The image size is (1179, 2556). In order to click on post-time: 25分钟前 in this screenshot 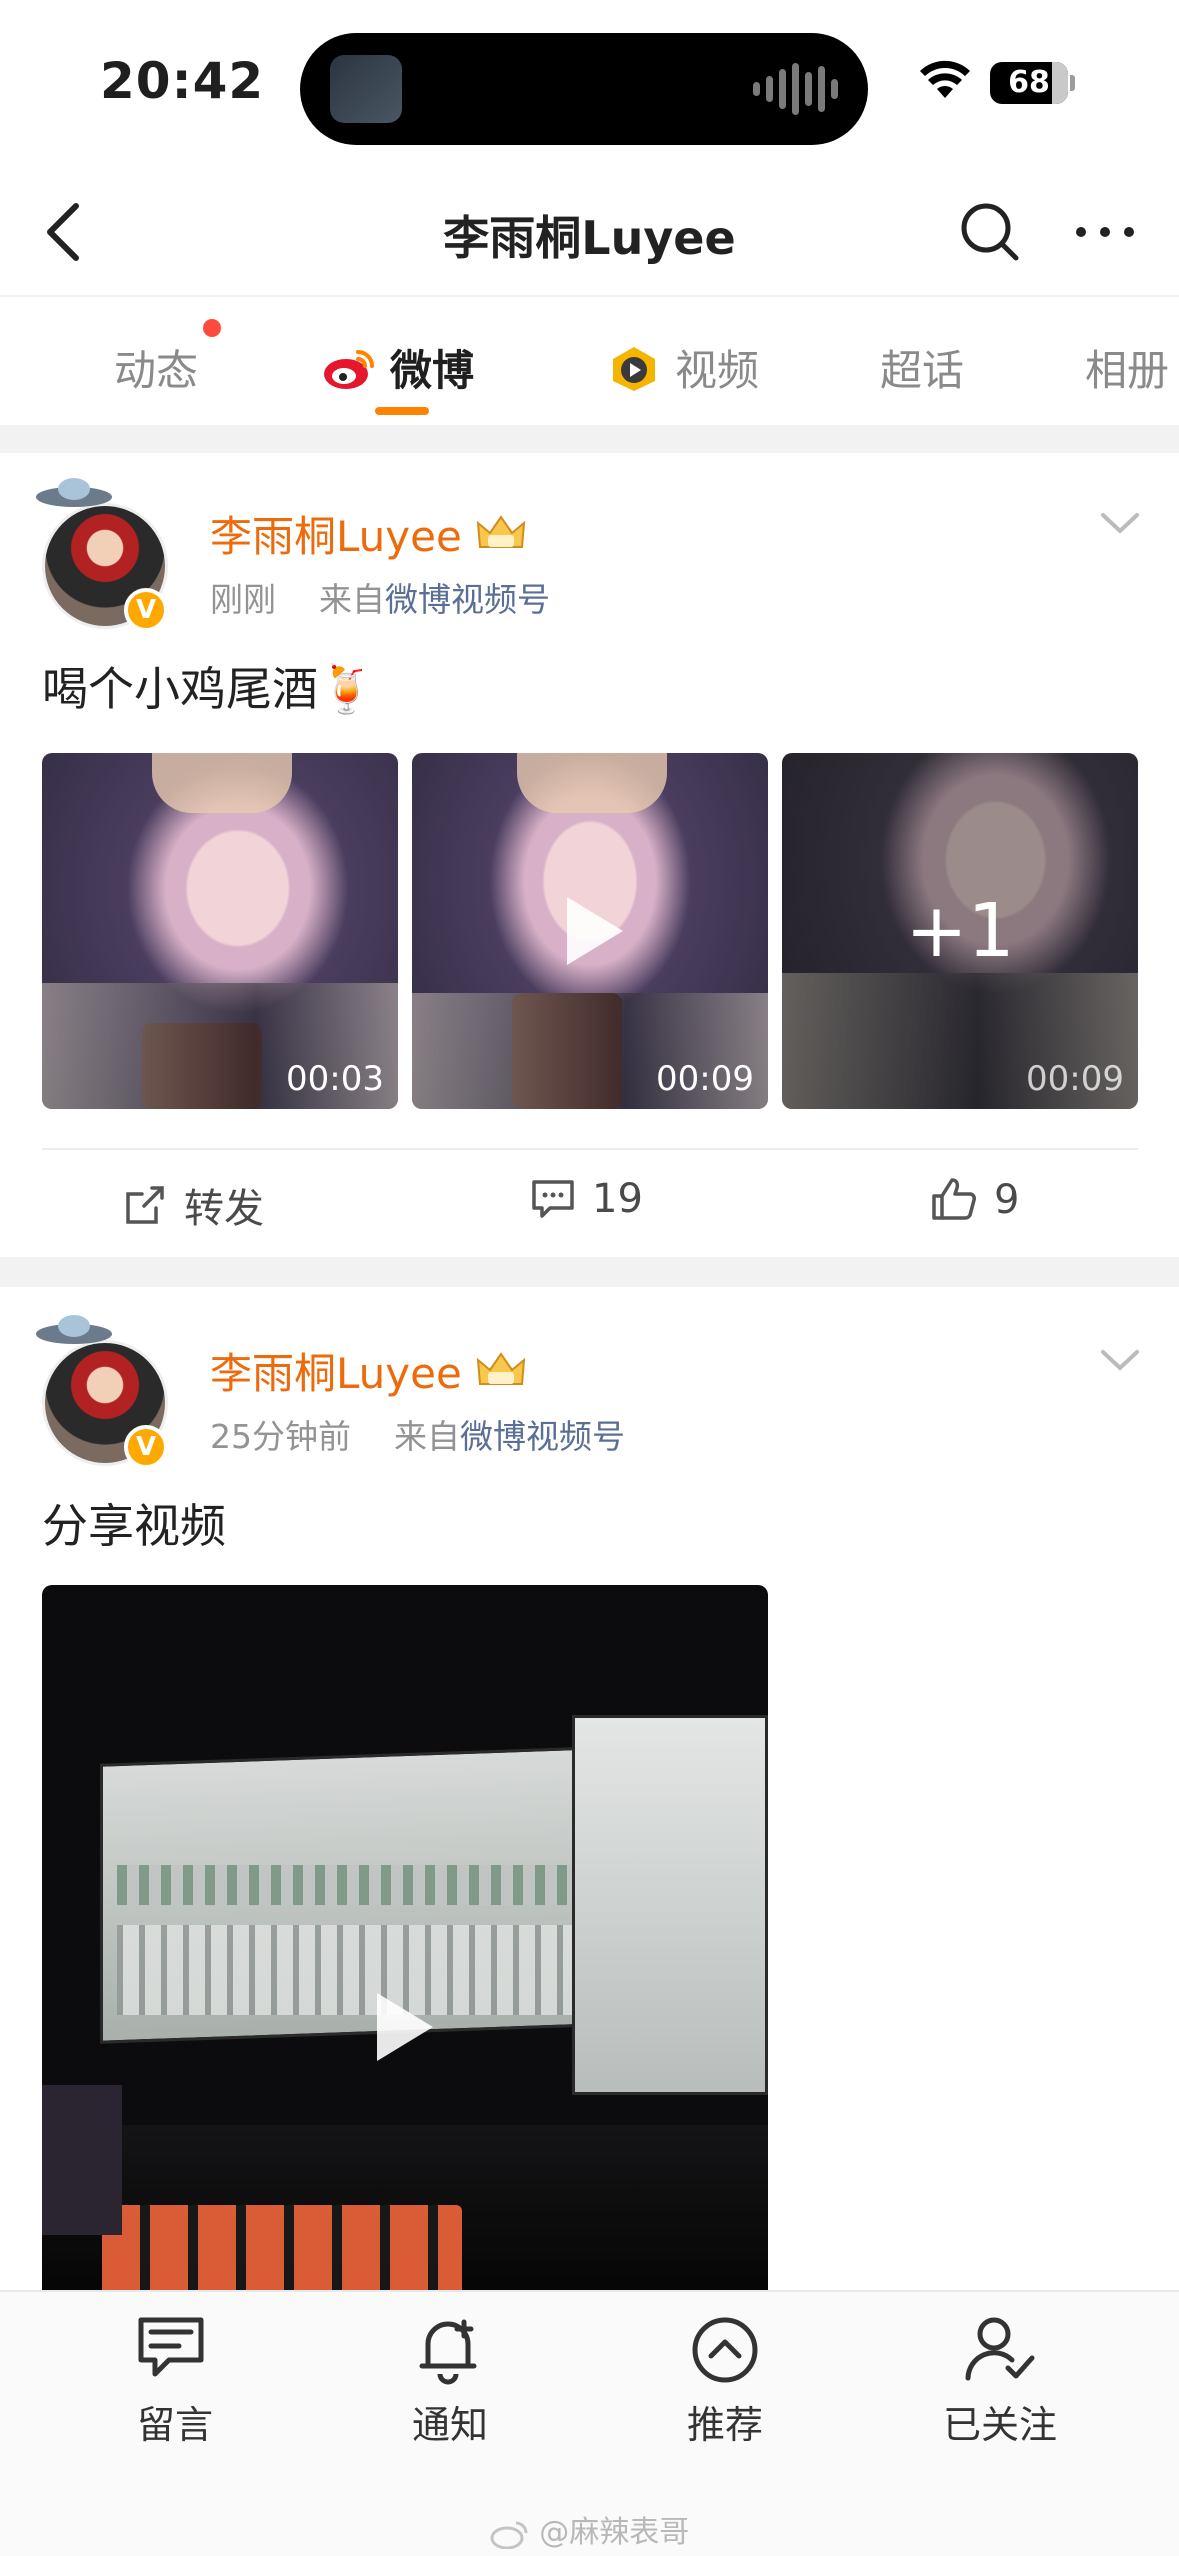, I will do `click(280, 1436)`.